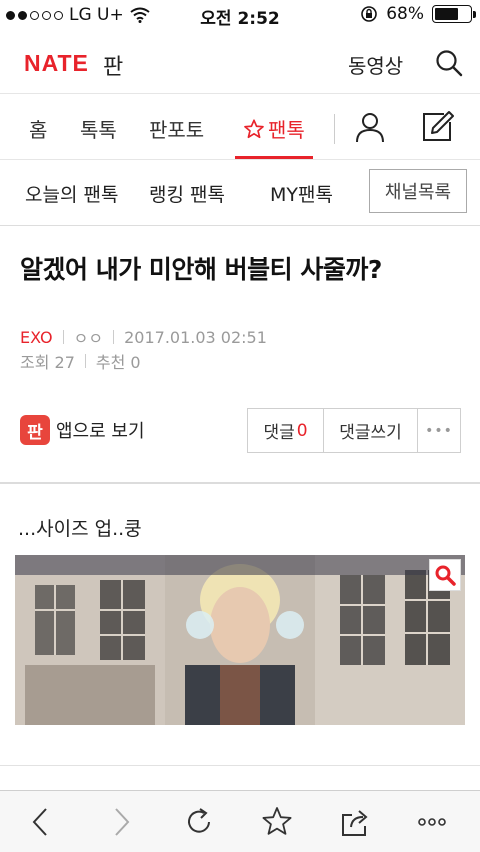 Image resolution: width=480 pixels, height=852 pixels. I want to click on post-title: 알겠어 내가 미안해 버블티 사줄까?, so click(201, 269).